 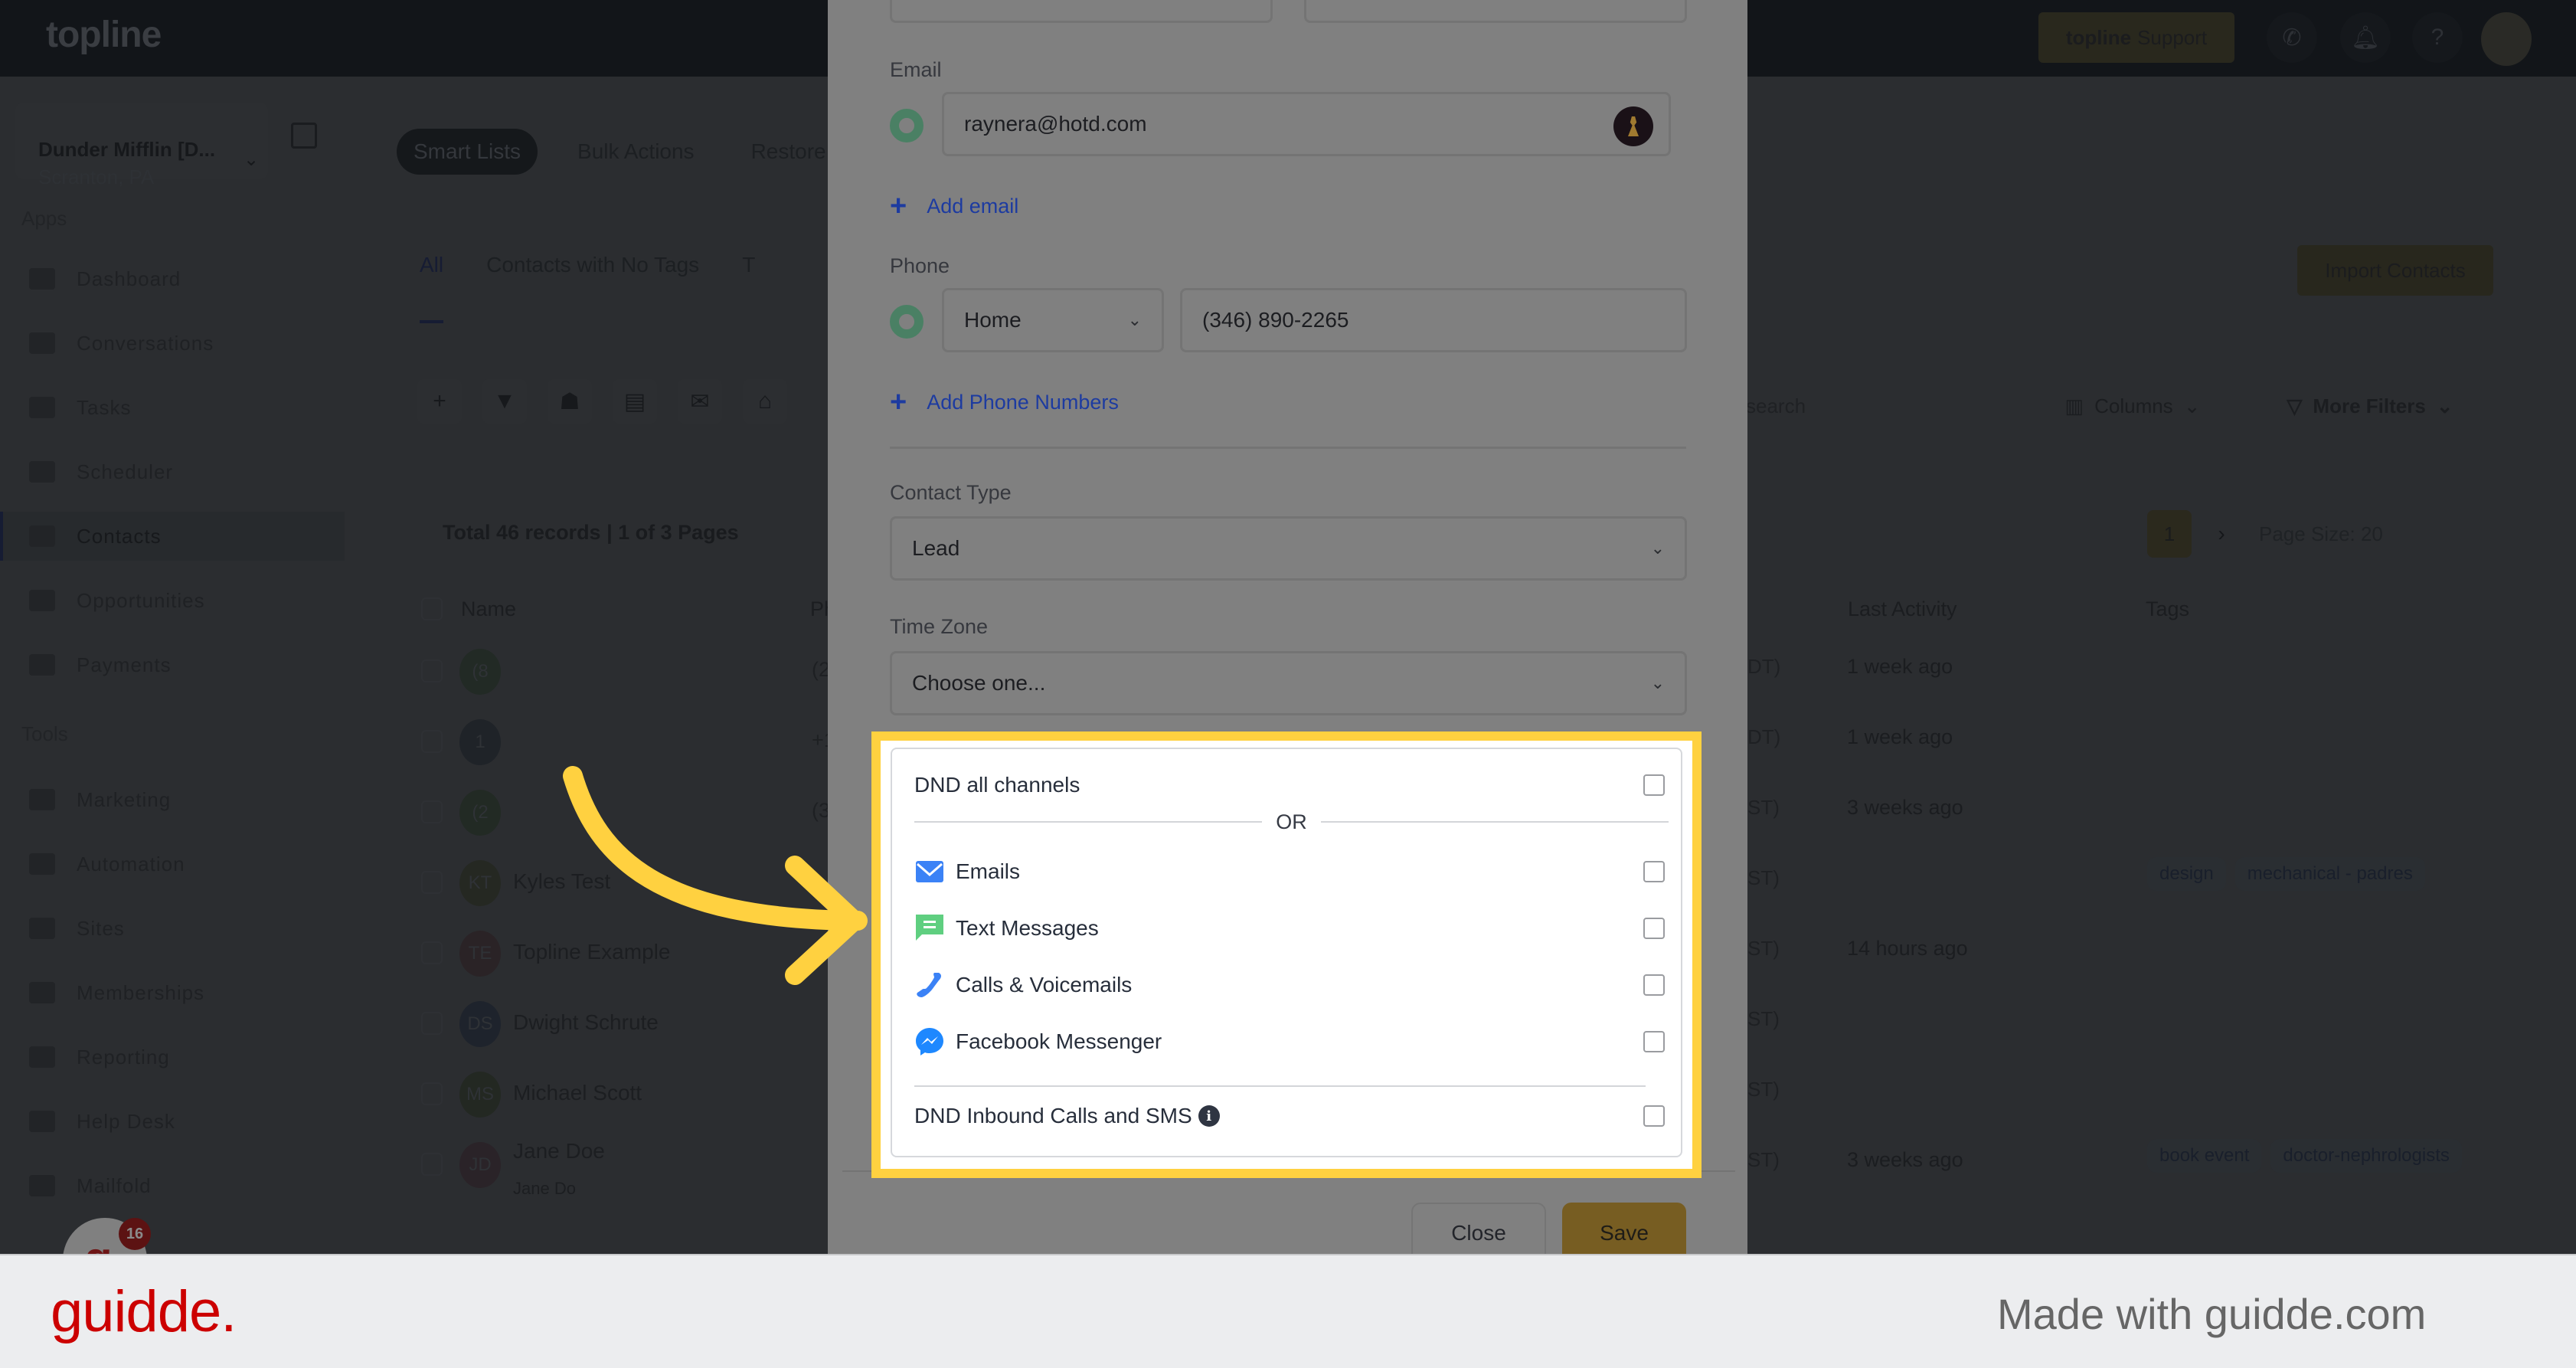 I want to click on primary-email-radio, so click(x=907, y=125).